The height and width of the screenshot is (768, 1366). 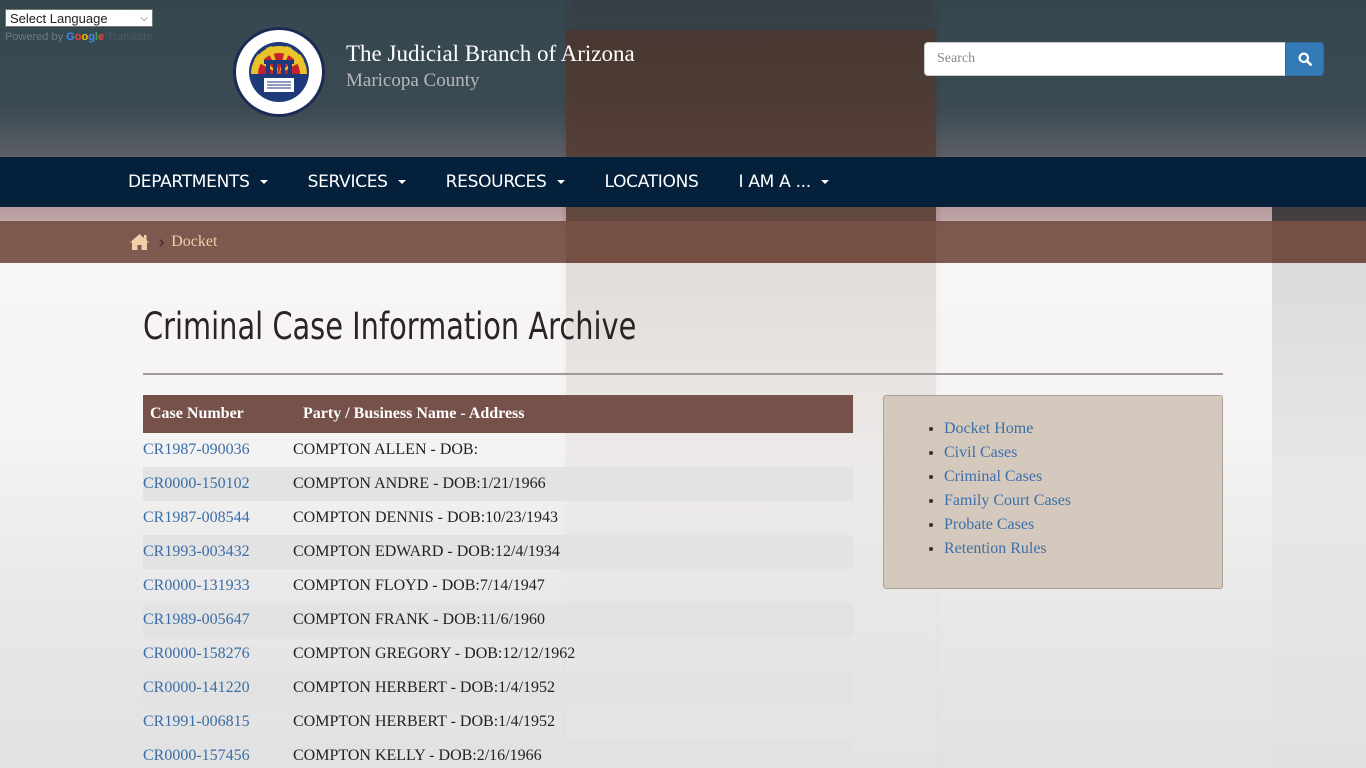 What do you see at coordinates (426, 551) in the screenshot?
I see `party-name-cell: COMPTON EDWARD - DOB:12/4/1934` at bounding box center [426, 551].